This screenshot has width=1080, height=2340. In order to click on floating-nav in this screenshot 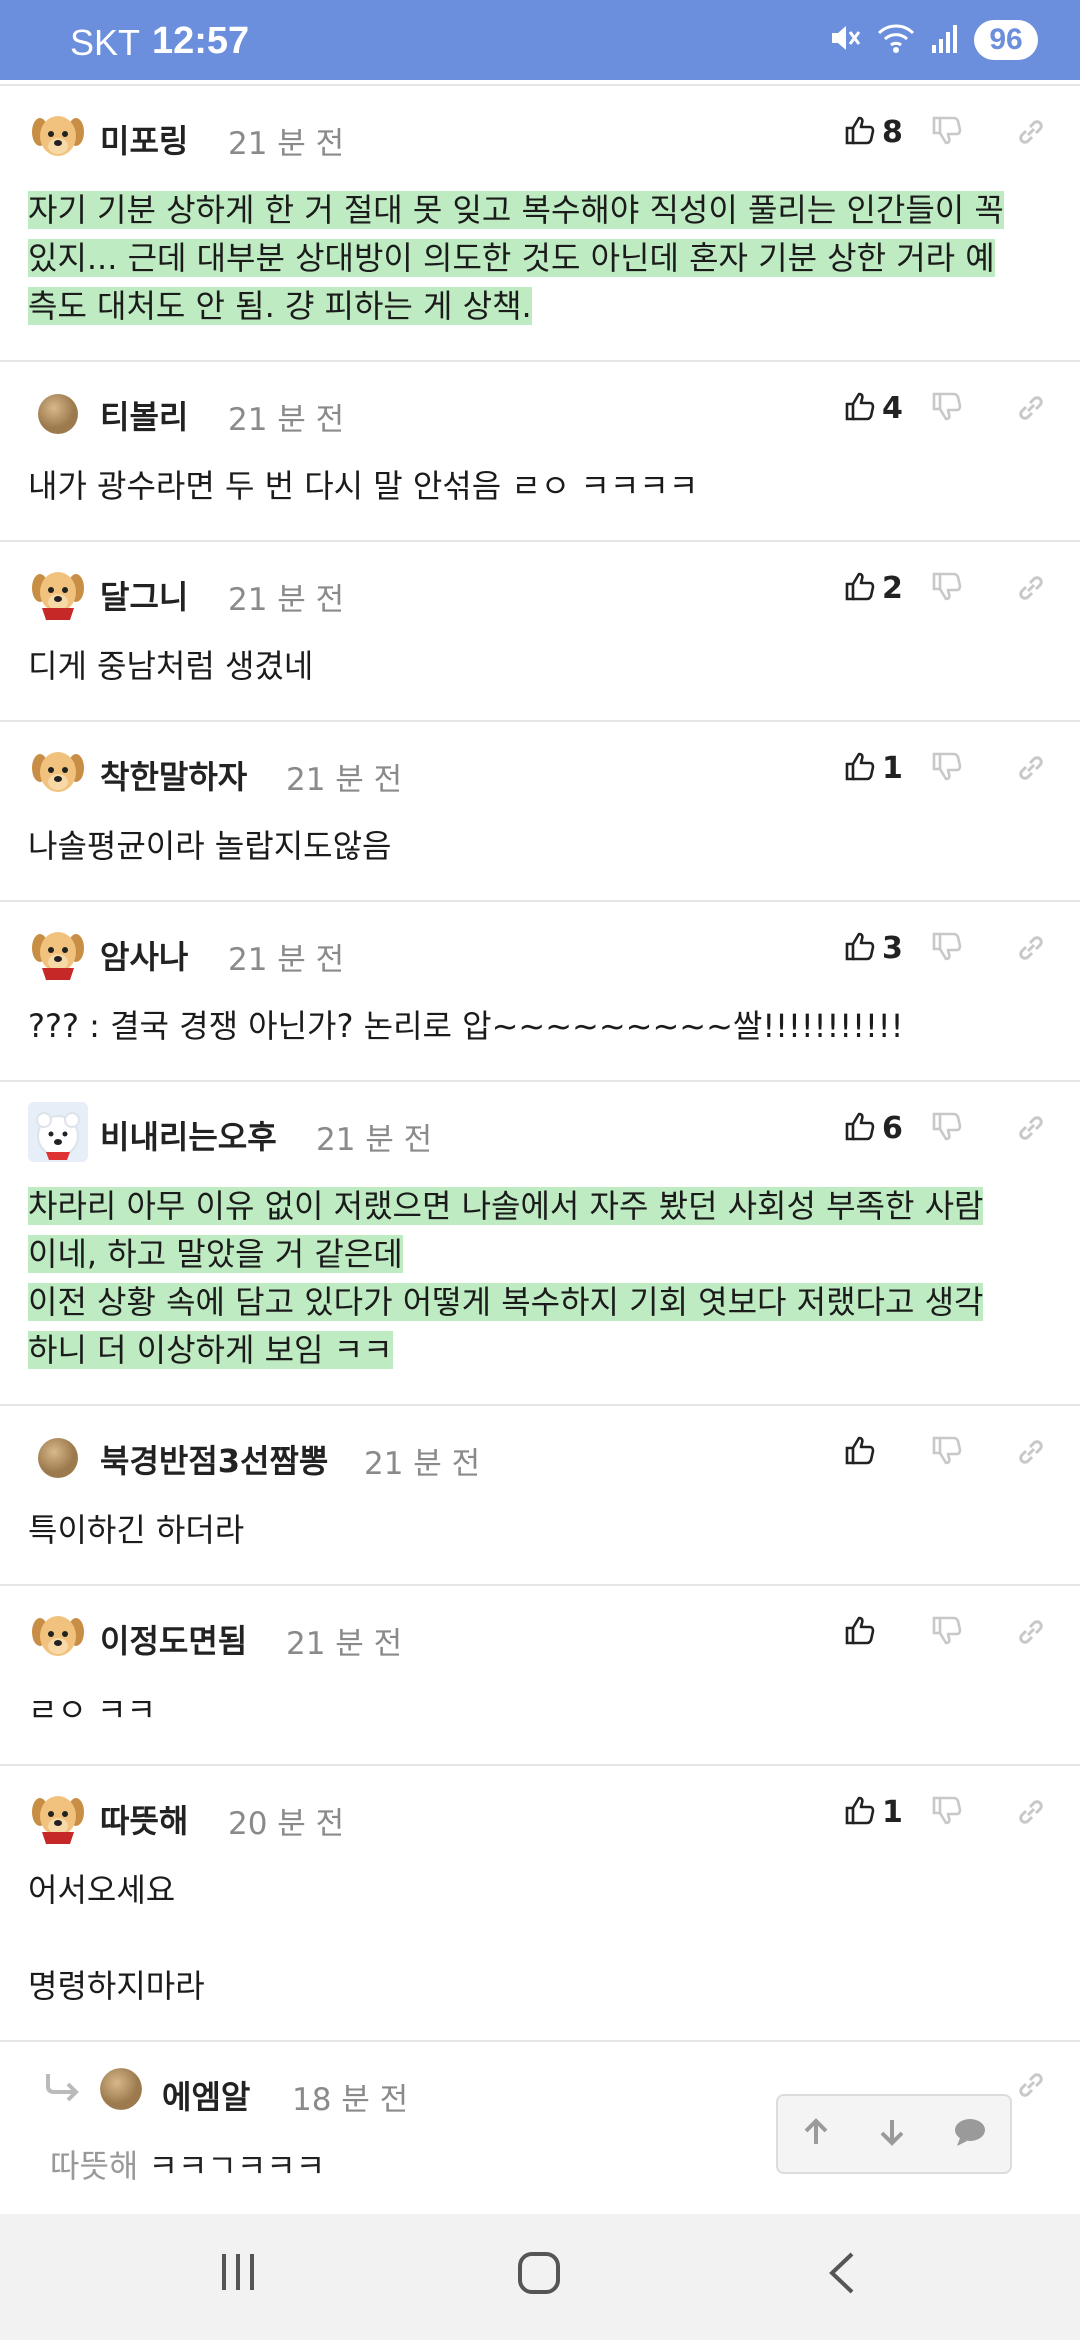, I will do `click(894, 2134)`.